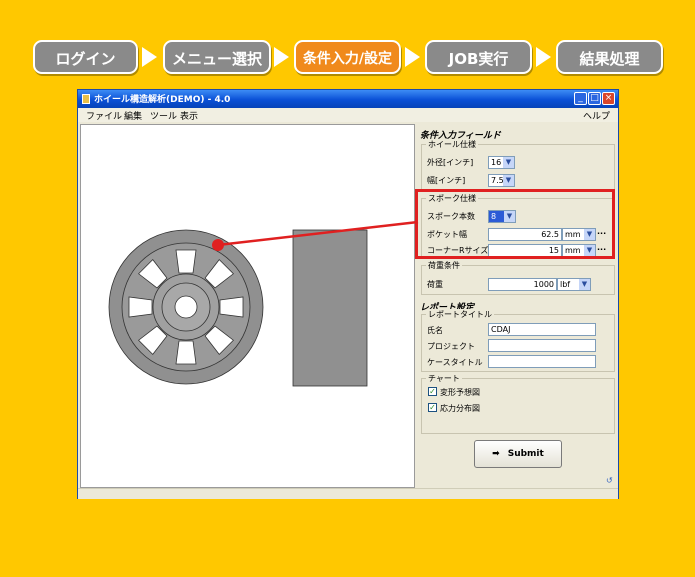 This screenshot has width=695, height=577. I want to click on callout-overlay, so click(315, 235).